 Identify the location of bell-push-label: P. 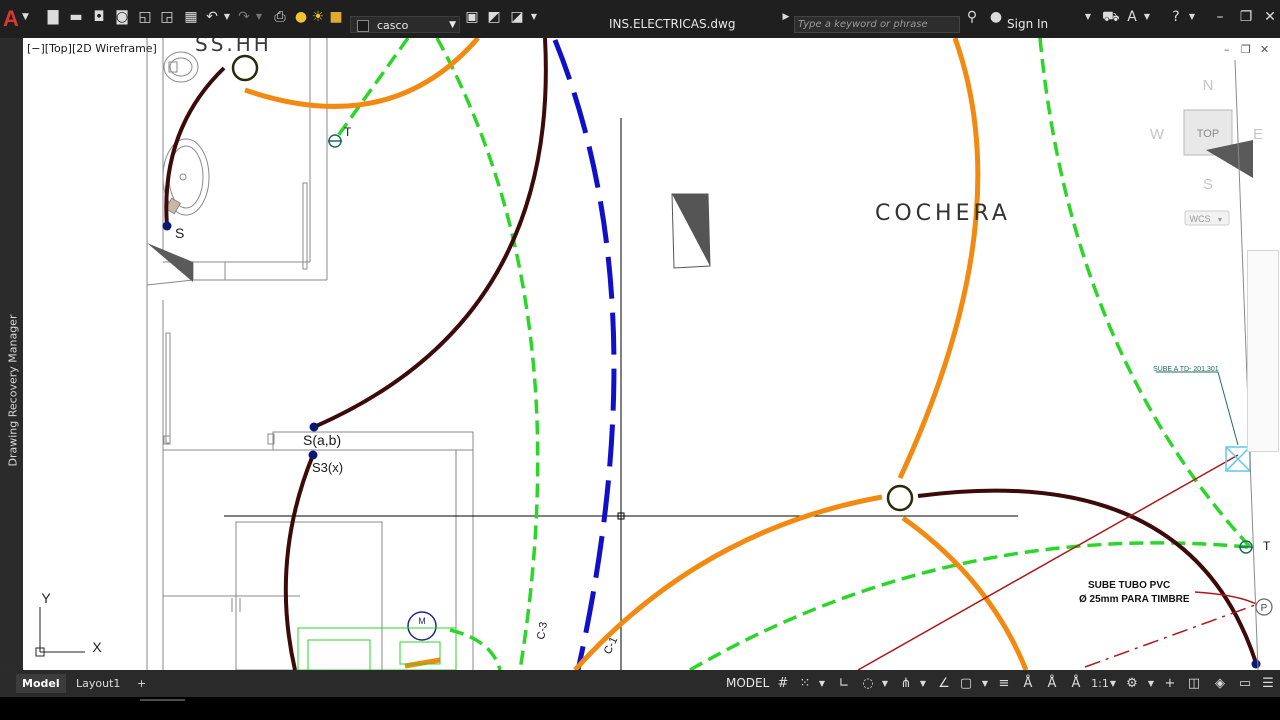
(1264, 608).